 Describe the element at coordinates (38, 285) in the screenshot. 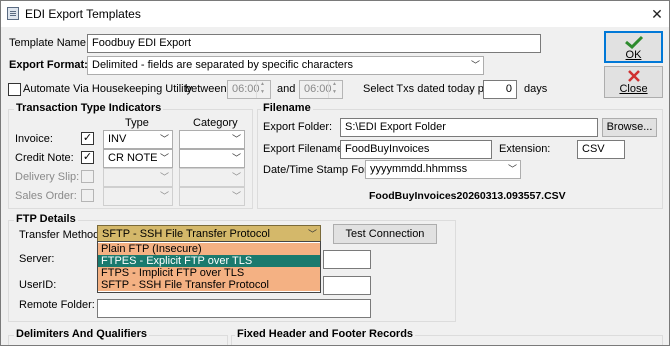

I see `userid-label: UserID:` at that location.